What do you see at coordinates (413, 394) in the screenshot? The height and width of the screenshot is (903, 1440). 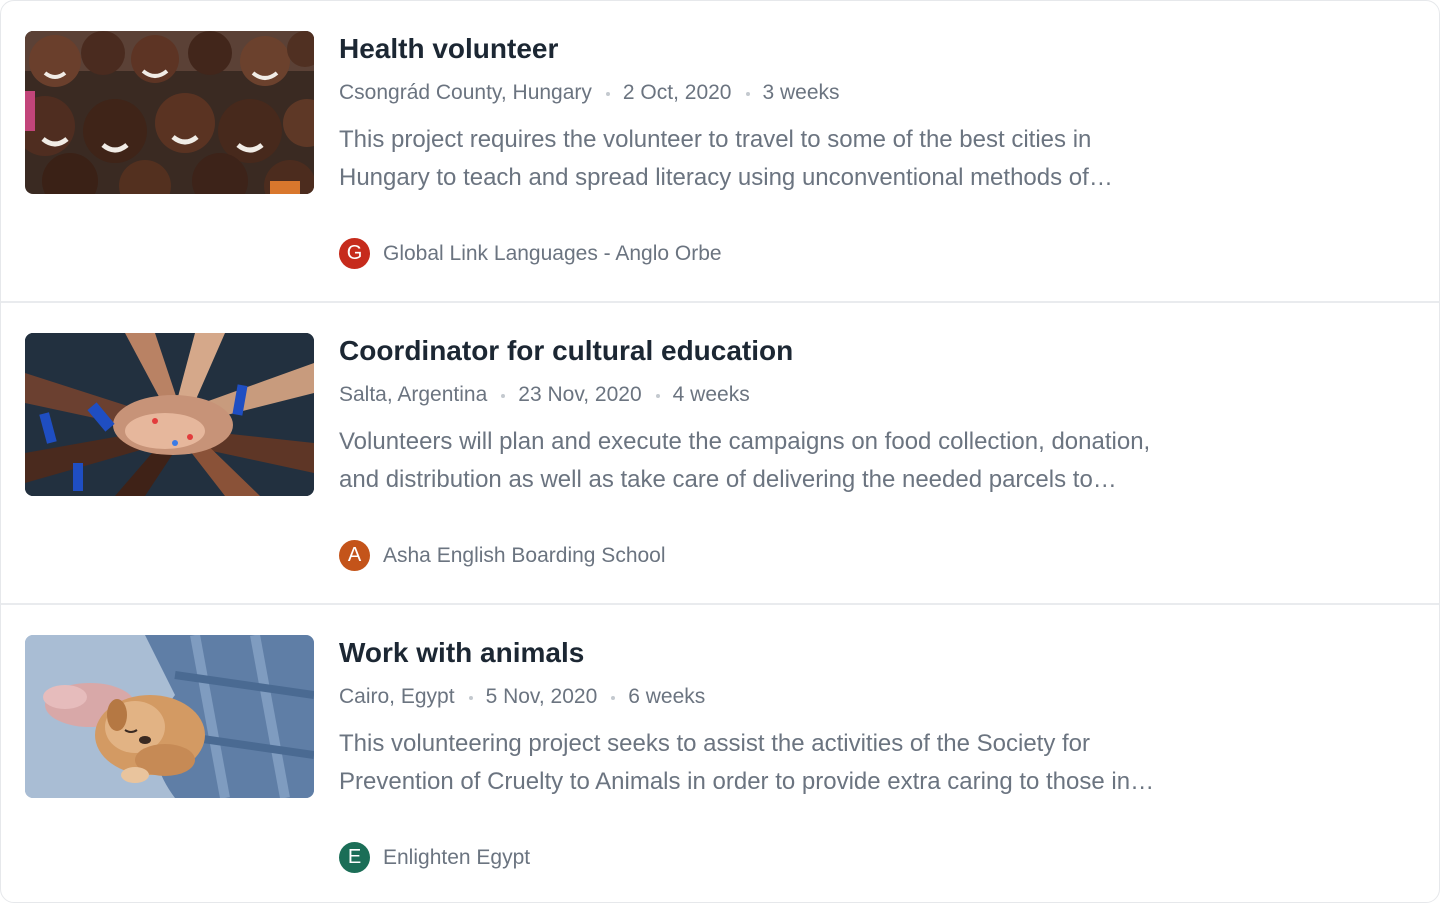 I see `listing-location: Salta, Argentina` at bounding box center [413, 394].